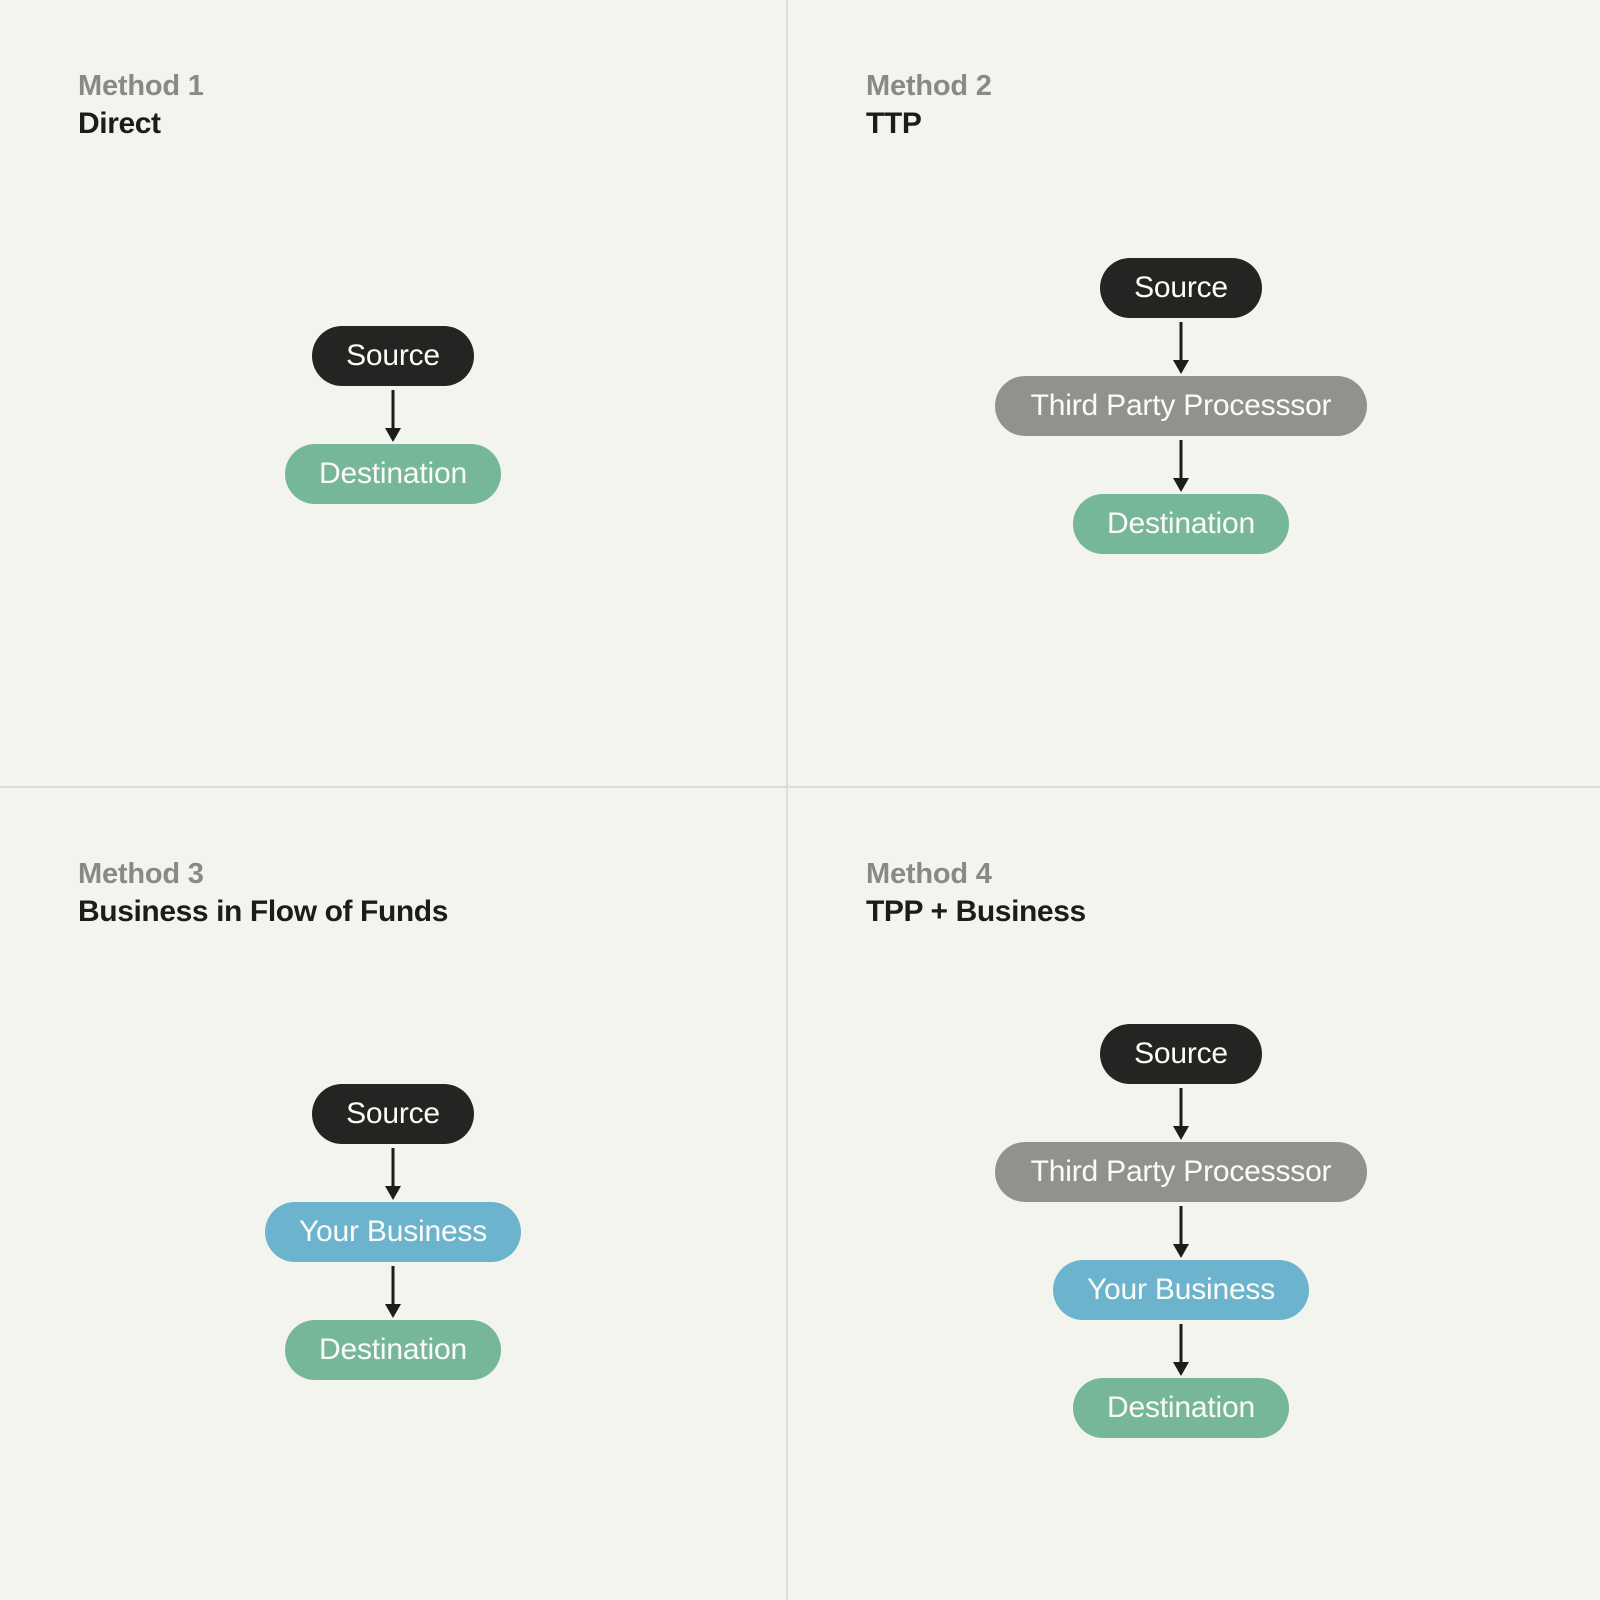 The width and height of the screenshot is (1600, 1600). I want to click on method-title: TPP + Business, so click(976, 912).